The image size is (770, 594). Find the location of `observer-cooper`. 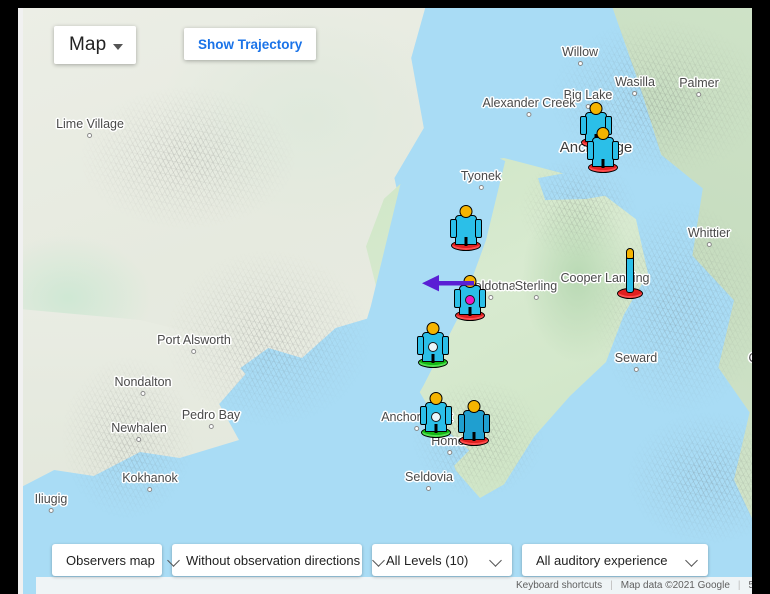

observer-cooper is located at coordinates (630, 273).